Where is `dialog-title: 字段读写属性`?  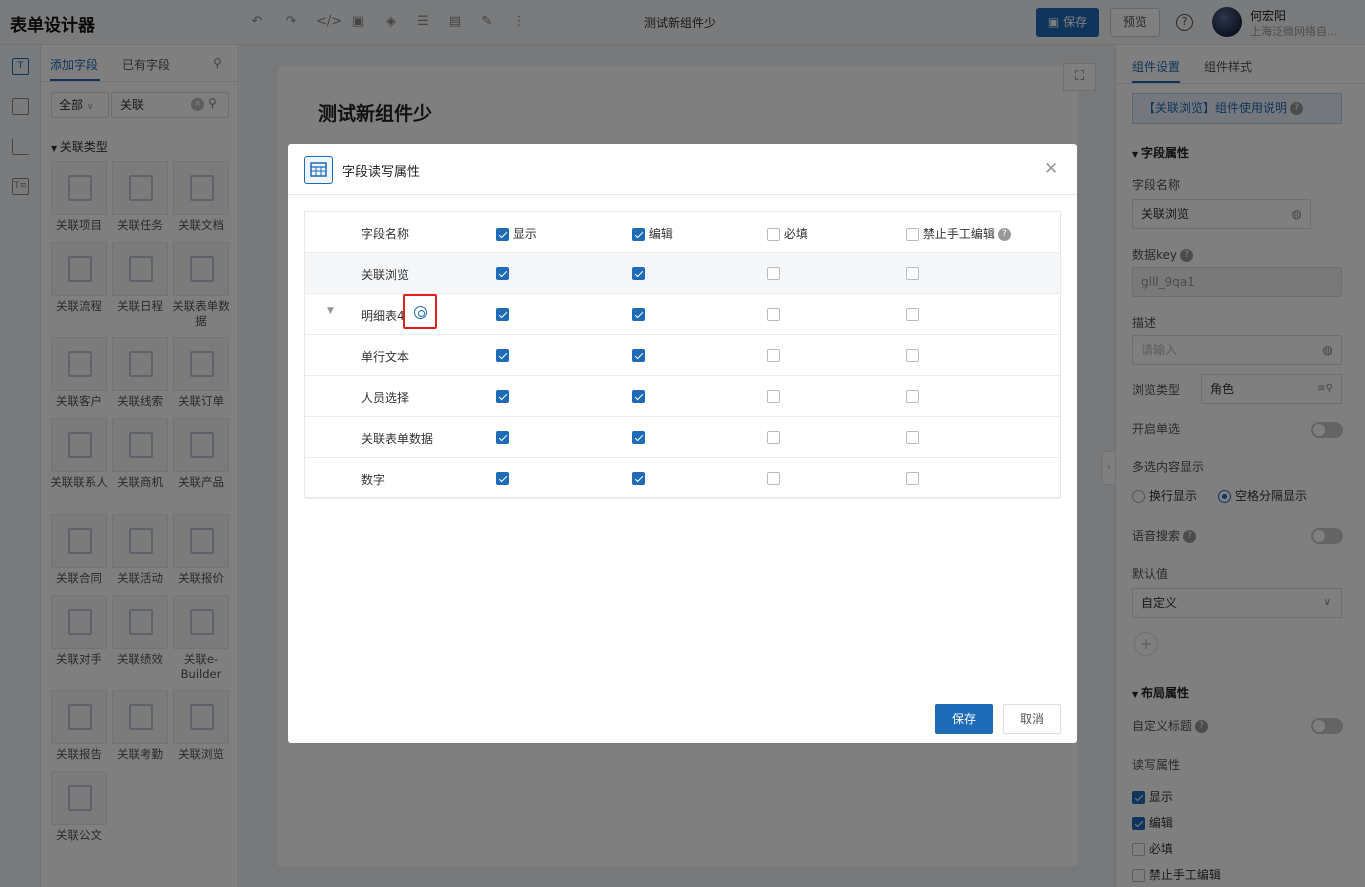 dialog-title: 字段读写属性 is located at coordinates (381, 172).